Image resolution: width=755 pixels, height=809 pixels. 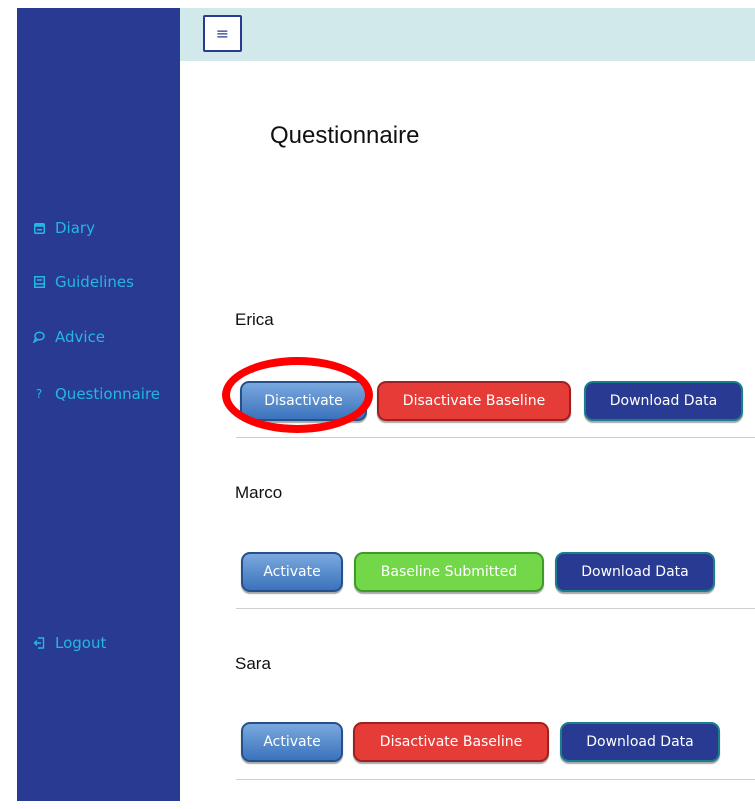 I want to click on sidebar-item-label: Questionnaire, so click(x=108, y=394).